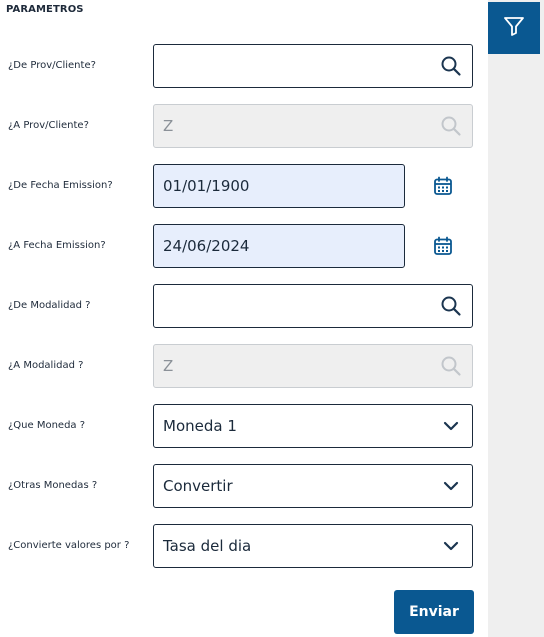 Image resolution: width=544 pixels, height=637 pixels. Describe the element at coordinates (279, 186) in the screenshot. I see `de-fecha-emission-input: 01/01/1900` at that location.